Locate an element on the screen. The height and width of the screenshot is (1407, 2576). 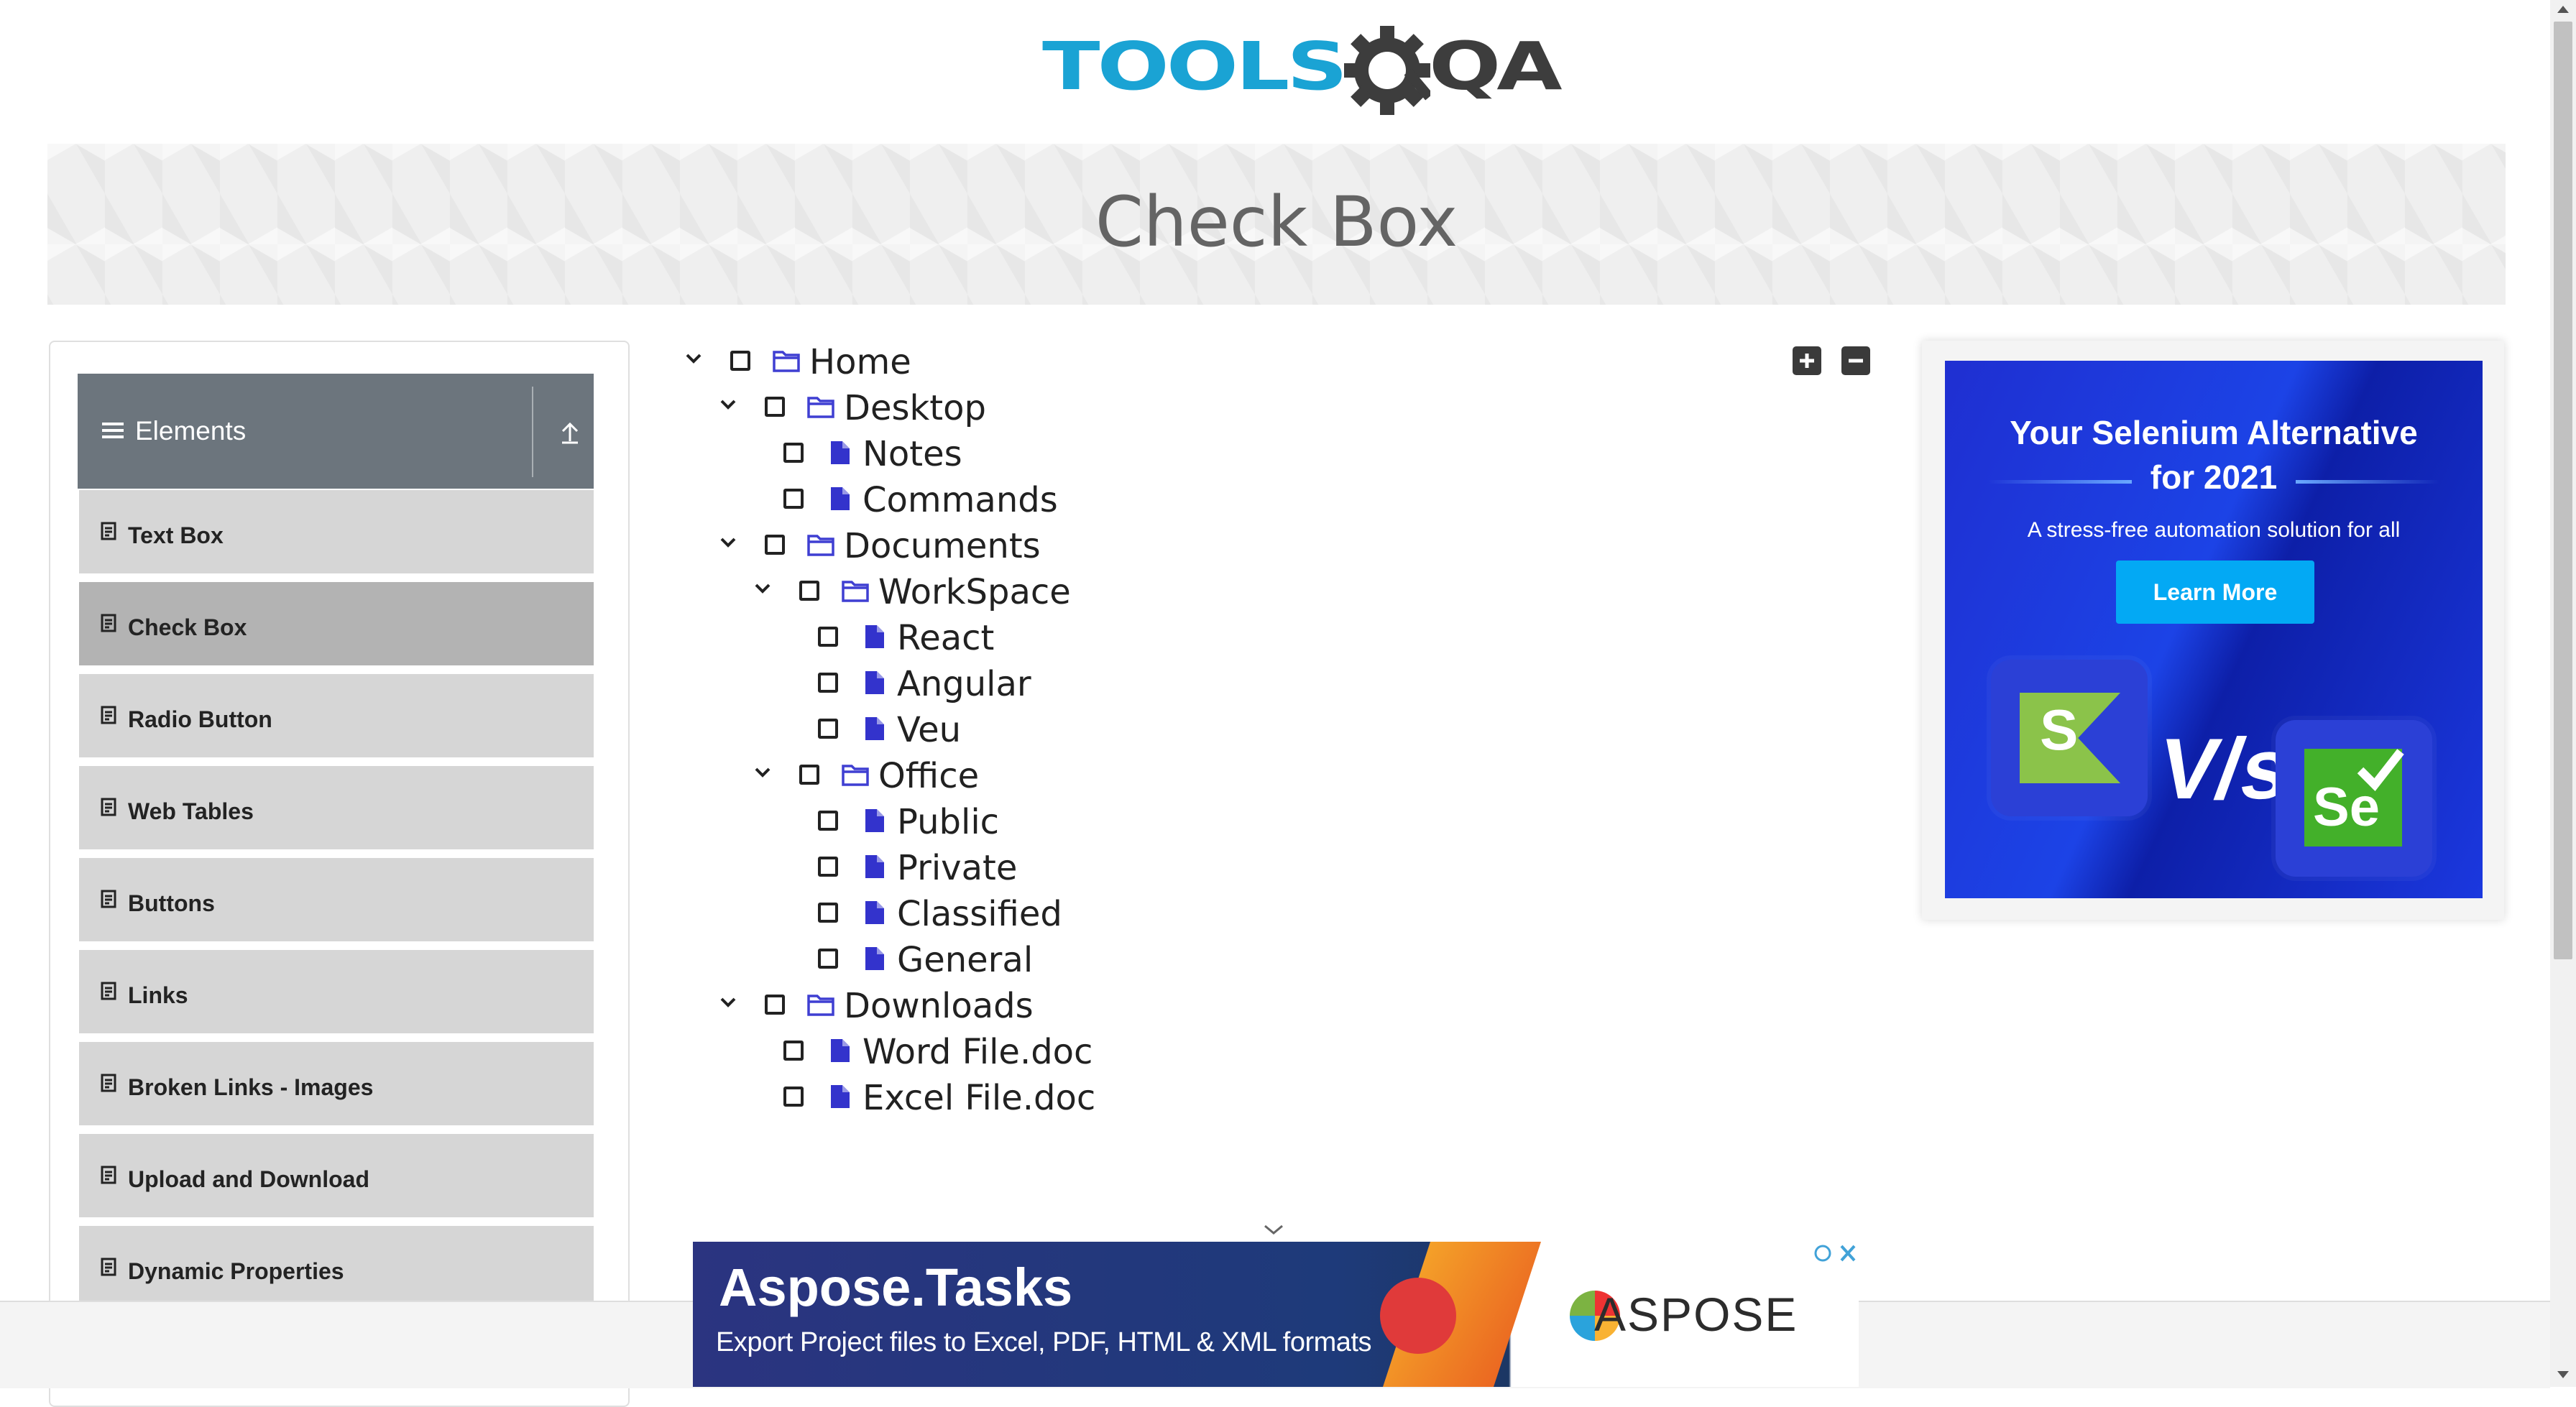
tree-node-label: Office is located at coordinates (928, 777).